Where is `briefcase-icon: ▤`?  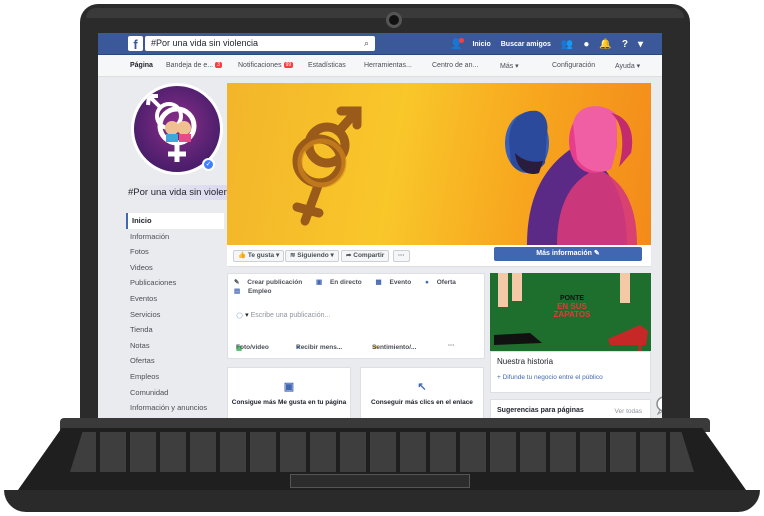 briefcase-icon: ▤ is located at coordinates (238, 291).